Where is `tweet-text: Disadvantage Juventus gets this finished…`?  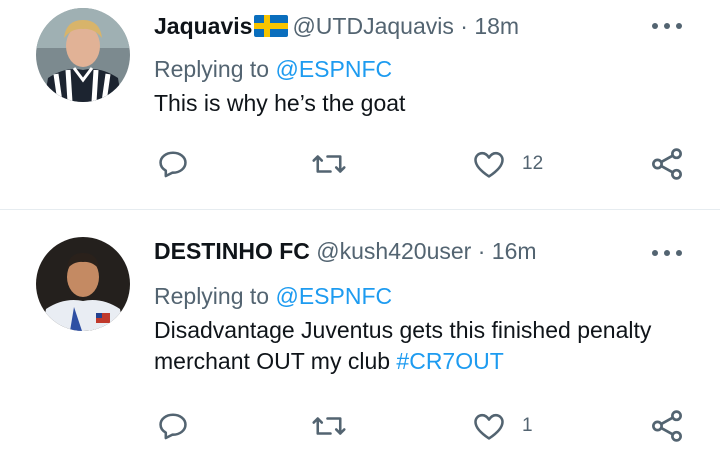
tweet-text: Disadvantage Juventus gets this finished… is located at coordinates (414, 346).